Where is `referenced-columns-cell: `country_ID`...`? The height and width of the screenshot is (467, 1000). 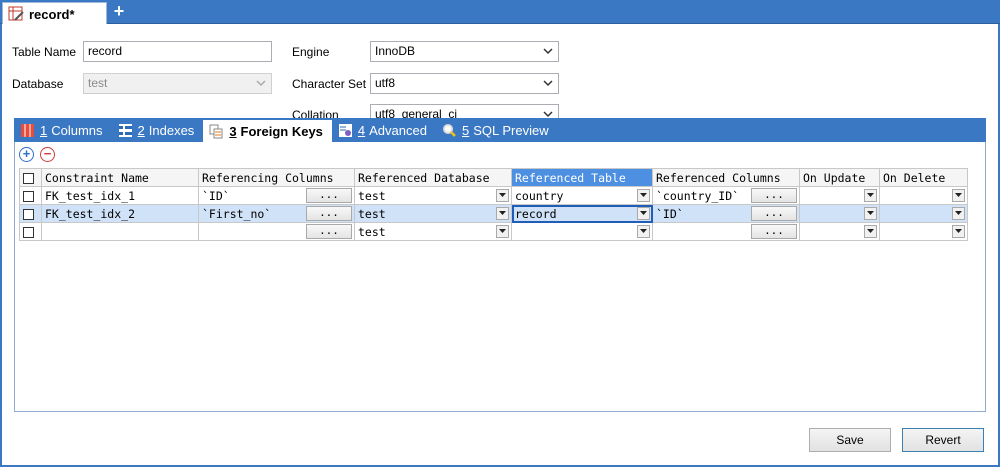
referenced-columns-cell: `country_ID`... is located at coordinates (726, 195).